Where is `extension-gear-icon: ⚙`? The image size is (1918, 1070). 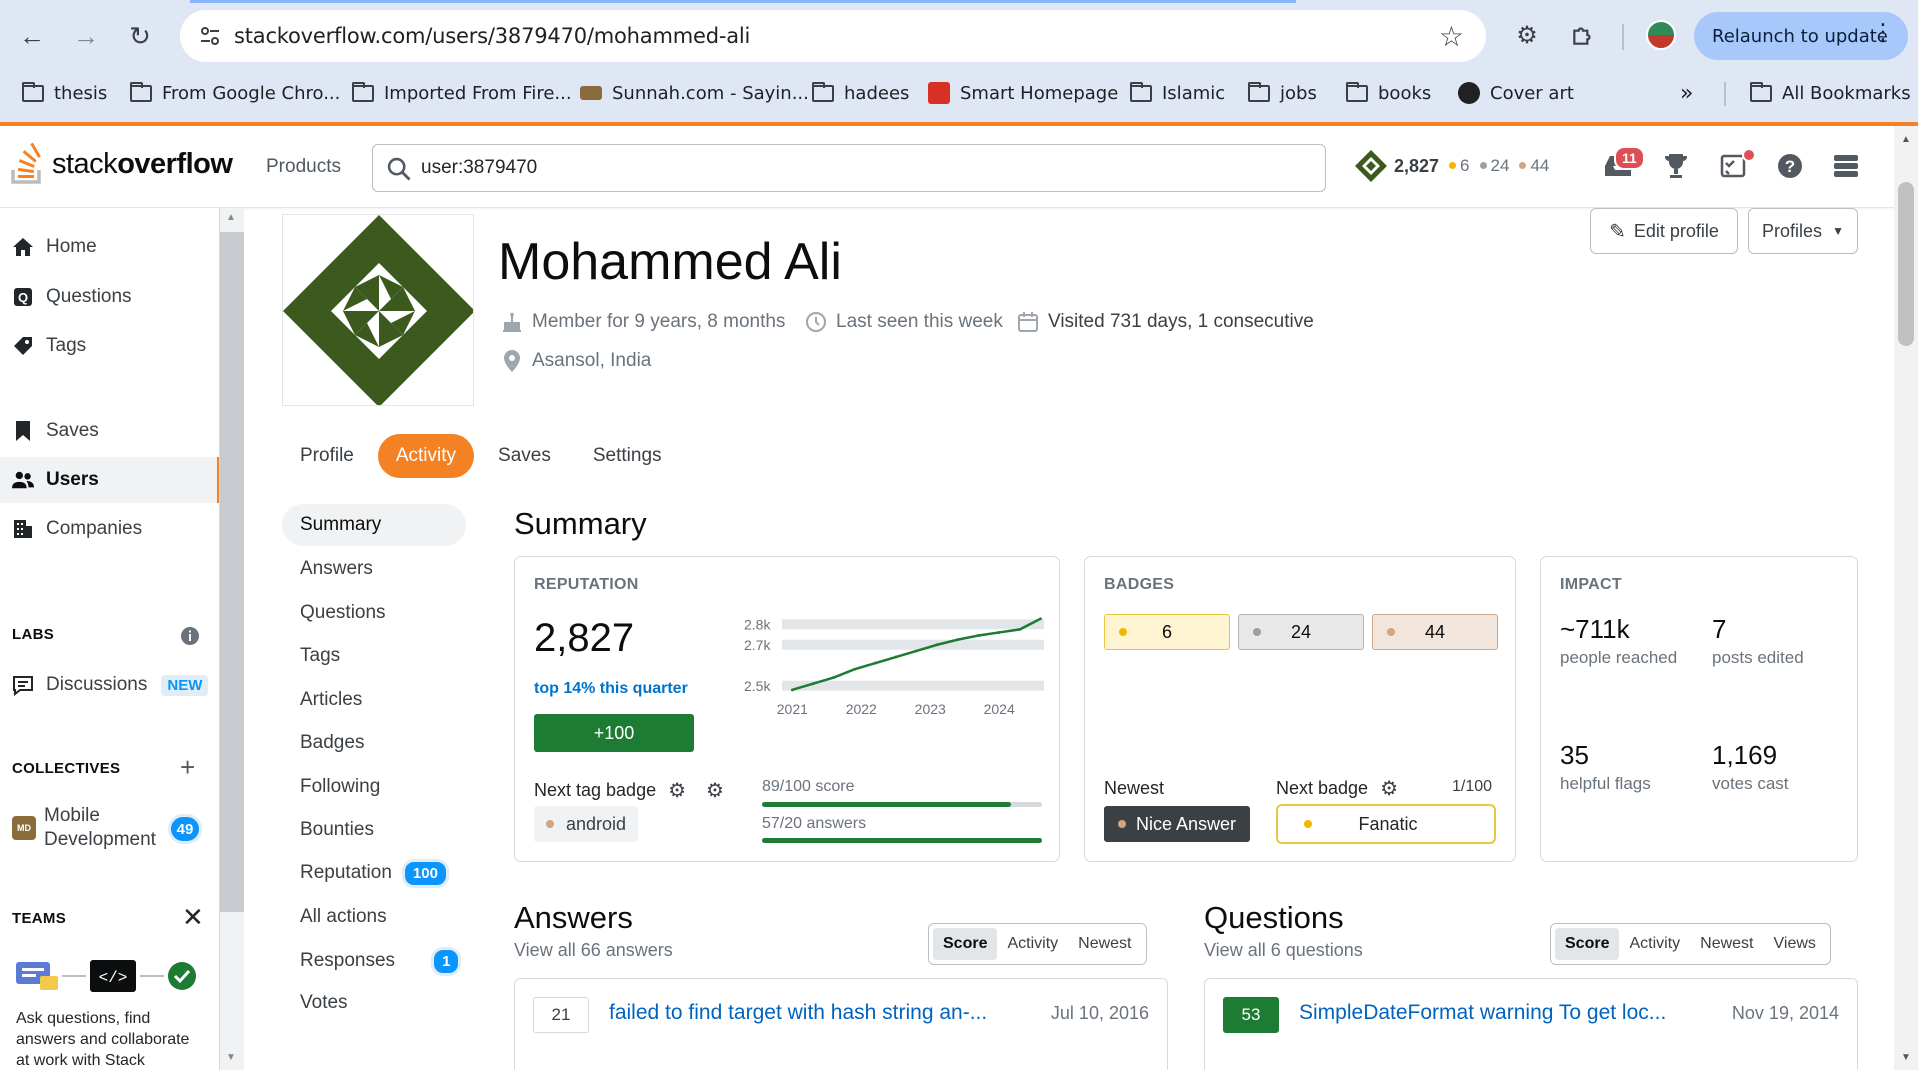 extension-gear-icon: ⚙ is located at coordinates (1527, 35).